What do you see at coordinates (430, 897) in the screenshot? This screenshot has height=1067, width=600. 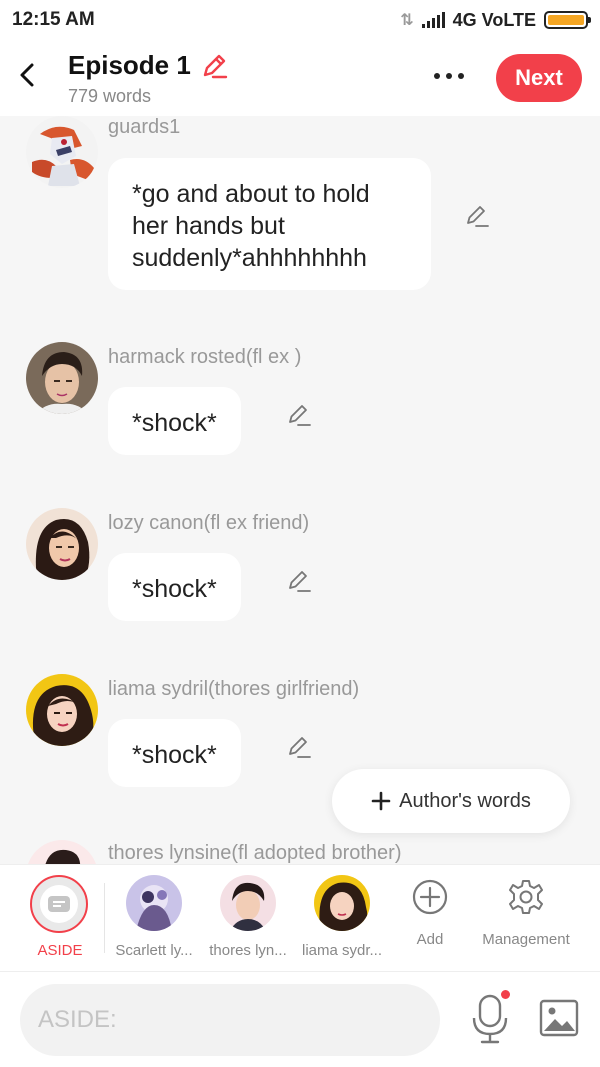 I see `add-circle-icon` at bounding box center [430, 897].